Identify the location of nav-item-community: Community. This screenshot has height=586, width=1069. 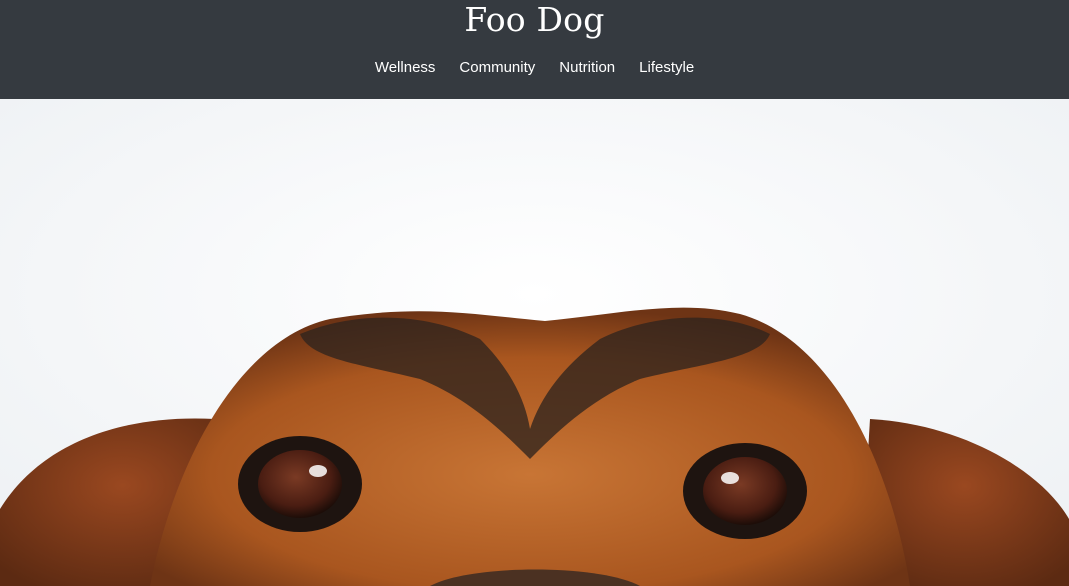
(497, 68).